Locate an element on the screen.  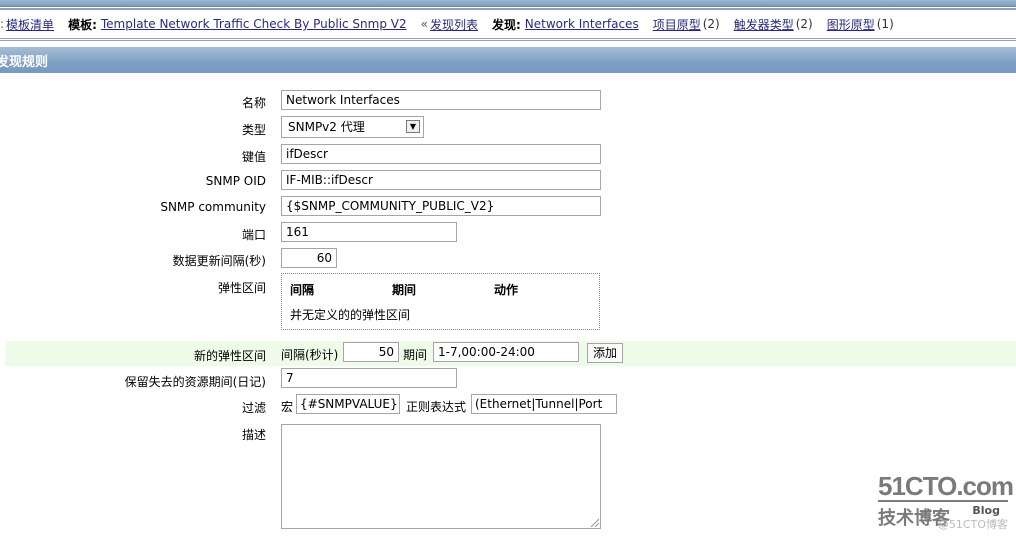
new-period-input: 1-7,00:00-24:00 is located at coordinates (506, 352).